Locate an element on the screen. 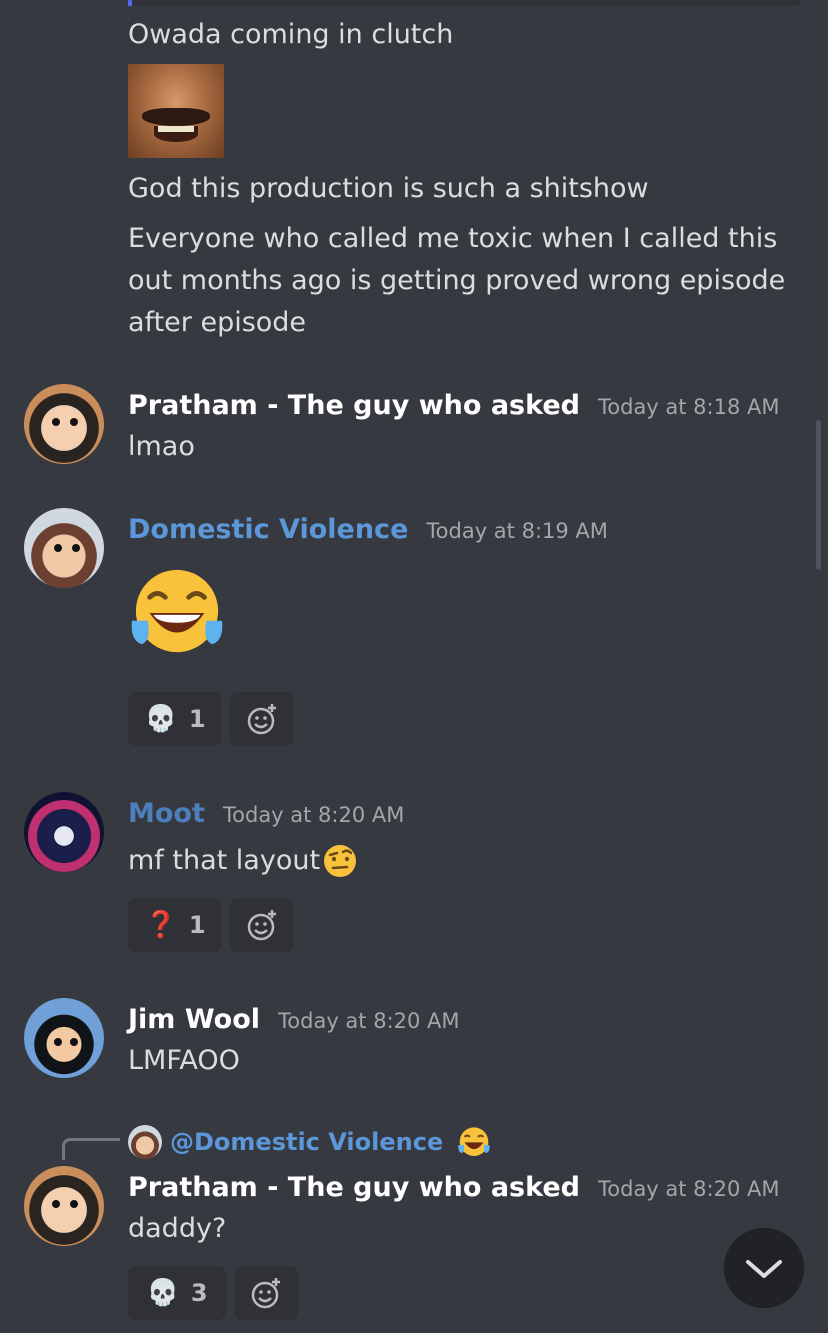 The width and height of the screenshot is (828, 1333). reply-avatar is located at coordinates (145, 1142).